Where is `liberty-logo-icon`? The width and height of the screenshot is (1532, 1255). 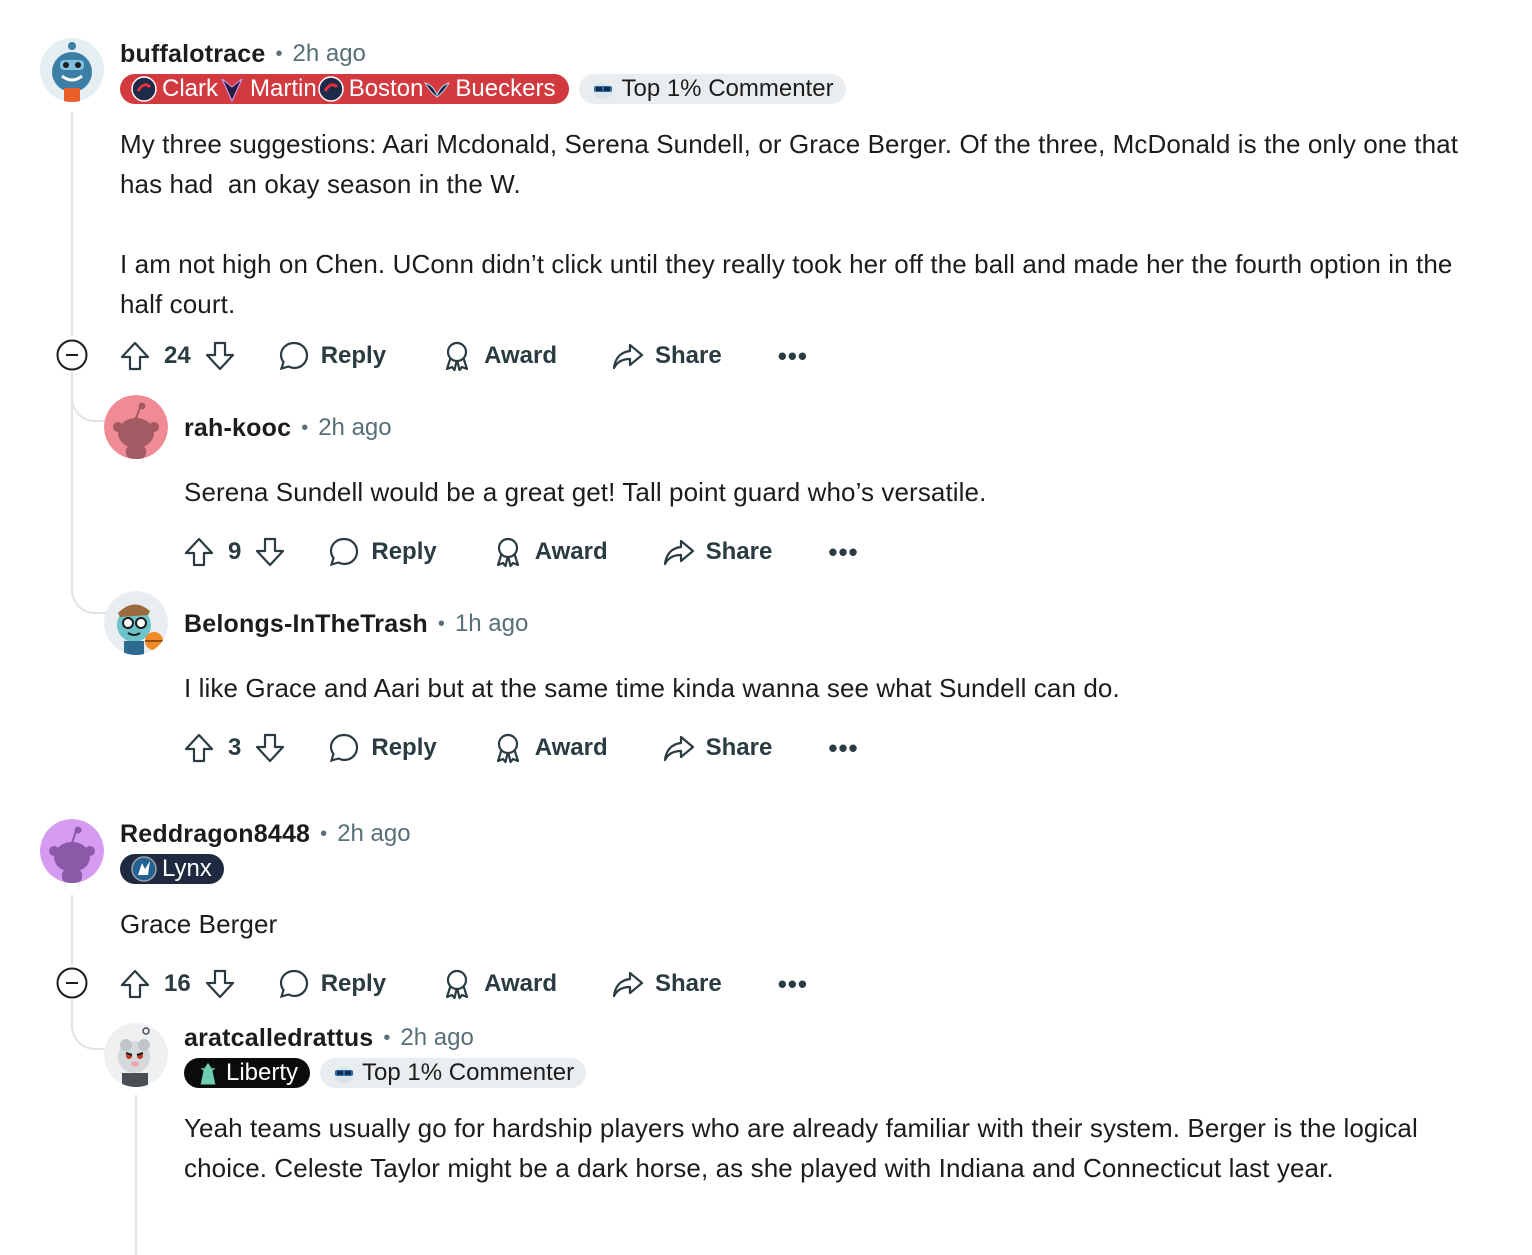 liberty-logo-icon is located at coordinates (208, 1073).